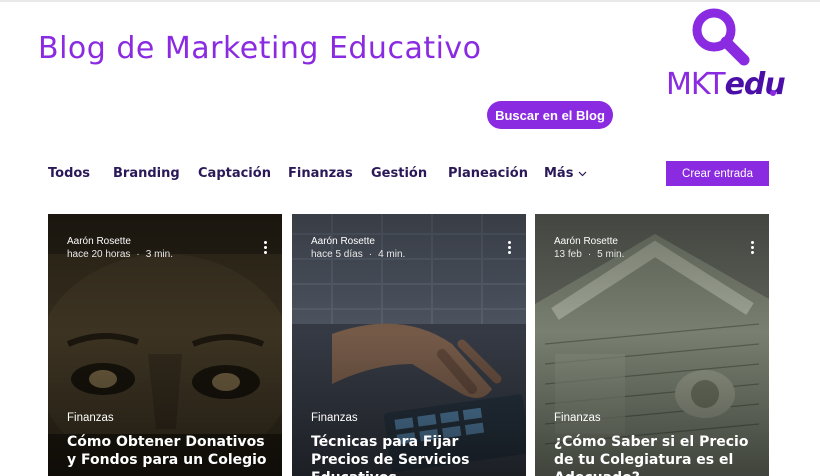 The height and width of the screenshot is (476, 820). Describe the element at coordinates (234, 173) in the screenshot. I see `nav-item-captacion: Captación` at that location.